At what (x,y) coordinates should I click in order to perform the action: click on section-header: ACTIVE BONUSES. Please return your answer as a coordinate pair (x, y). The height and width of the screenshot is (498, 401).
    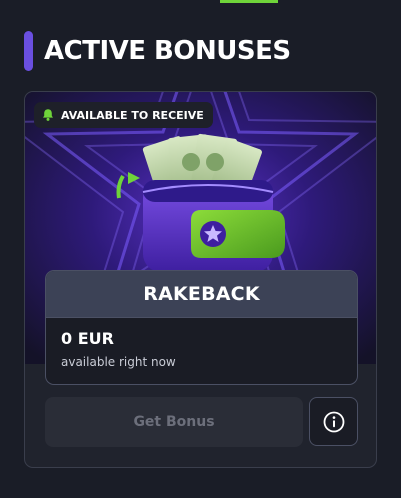
    Looking at the image, I should click on (157, 51).